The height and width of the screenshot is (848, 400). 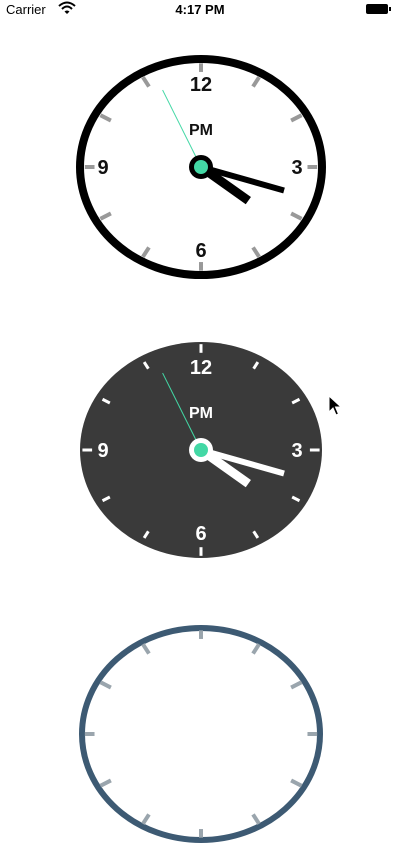 I want to click on status-time: 4:17 PM, so click(x=200, y=9).